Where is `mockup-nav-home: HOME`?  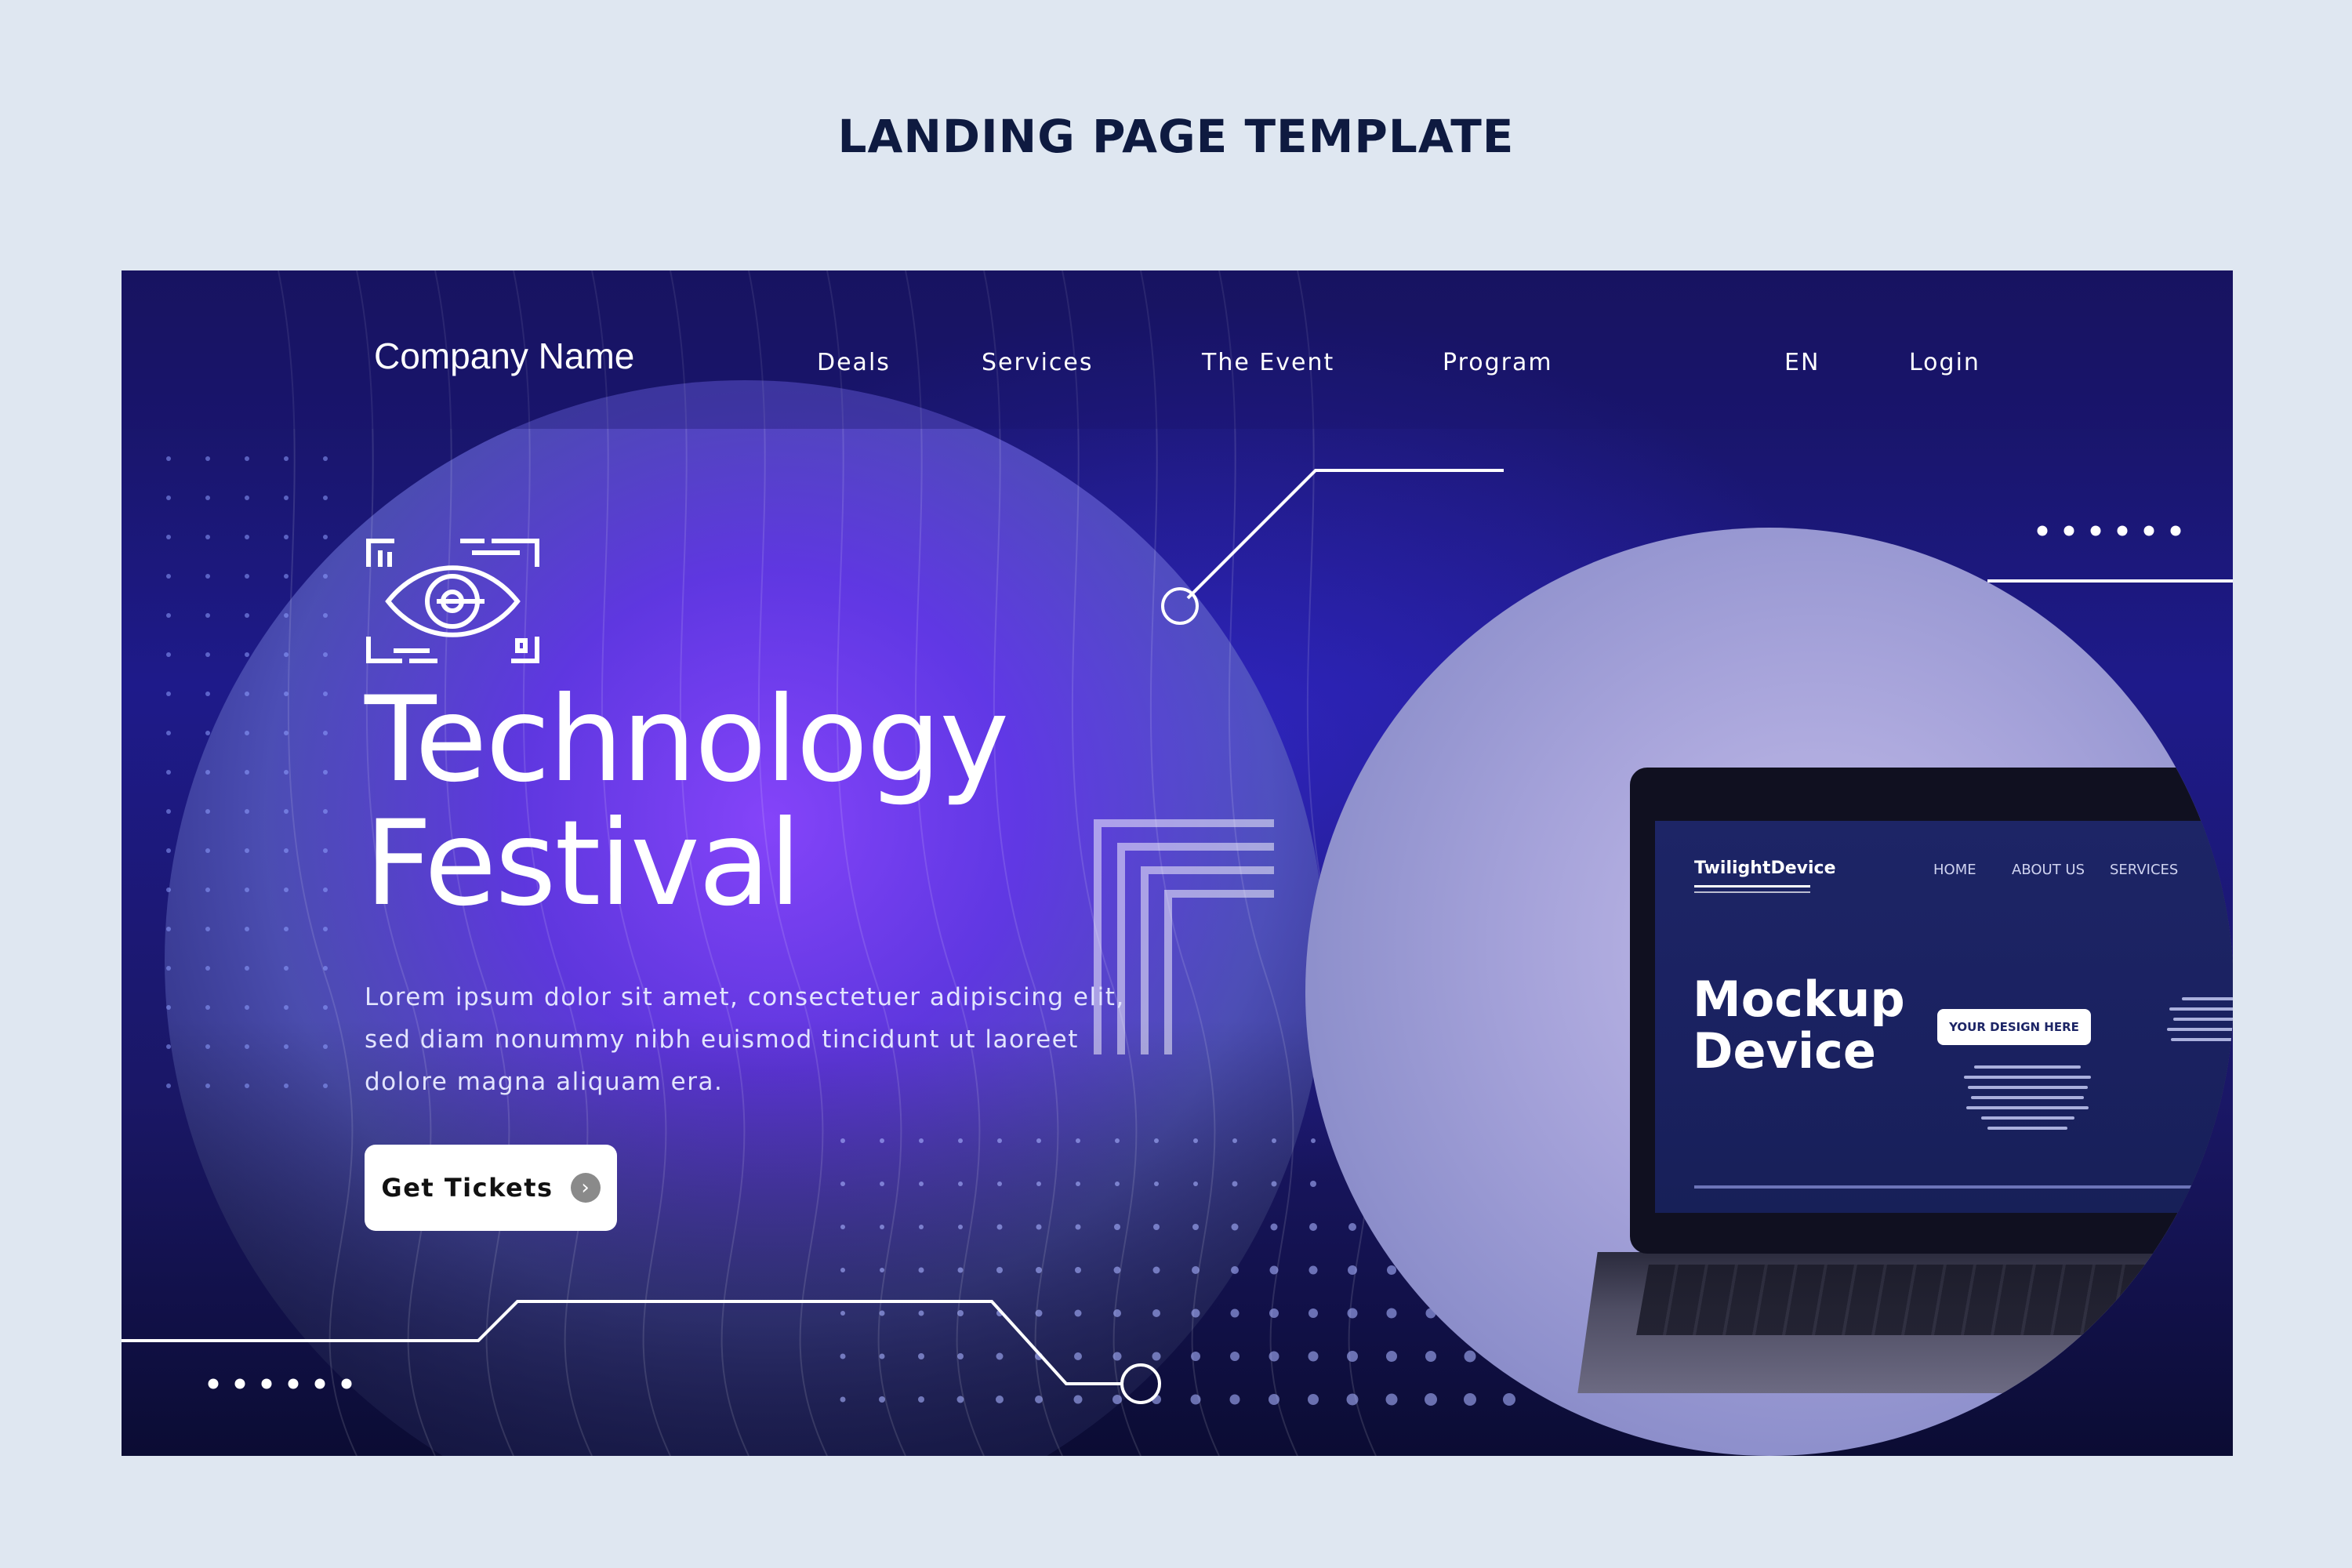
mockup-nav-home: HOME is located at coordinates (1954, 870).